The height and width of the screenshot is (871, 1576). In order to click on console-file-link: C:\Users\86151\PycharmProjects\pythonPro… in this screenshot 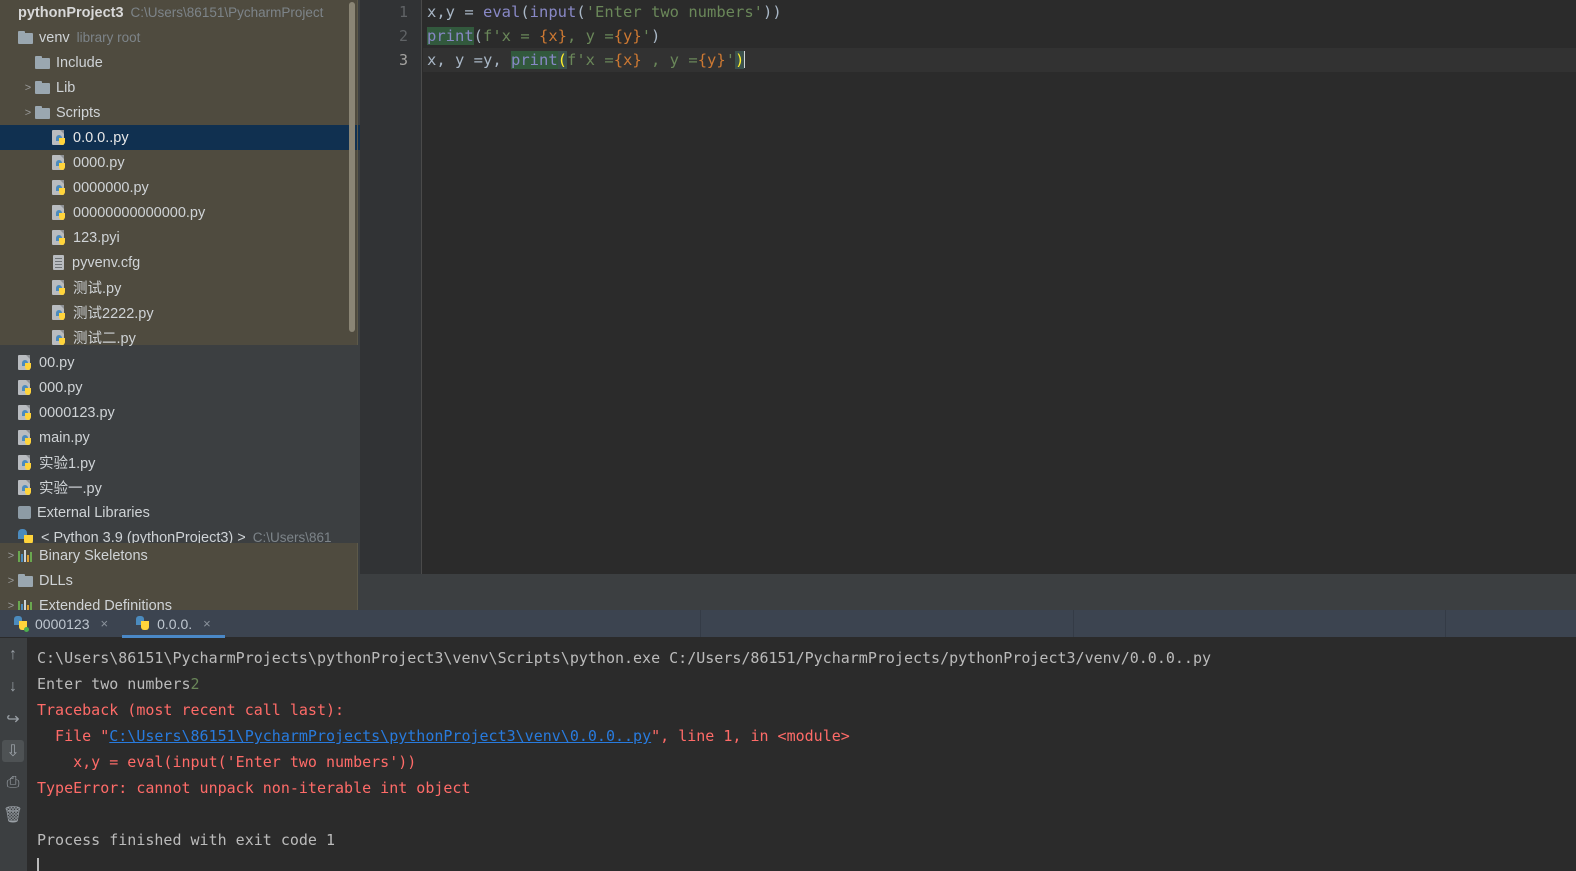, I will do `click(380, 736)`.